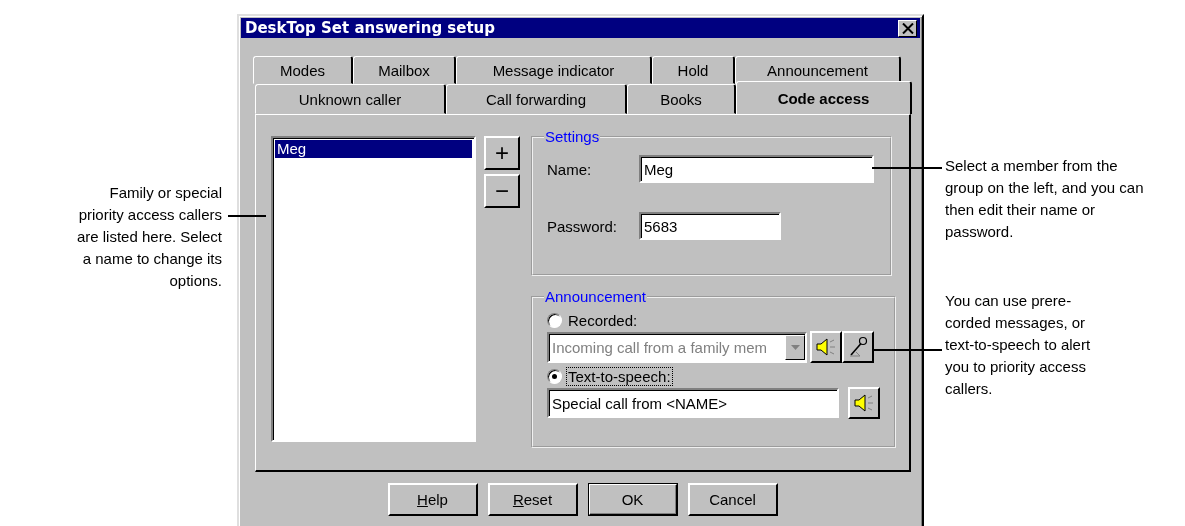 The image size is (1185, 526). I want to click on dialog-button: Help, so click(432, 499).